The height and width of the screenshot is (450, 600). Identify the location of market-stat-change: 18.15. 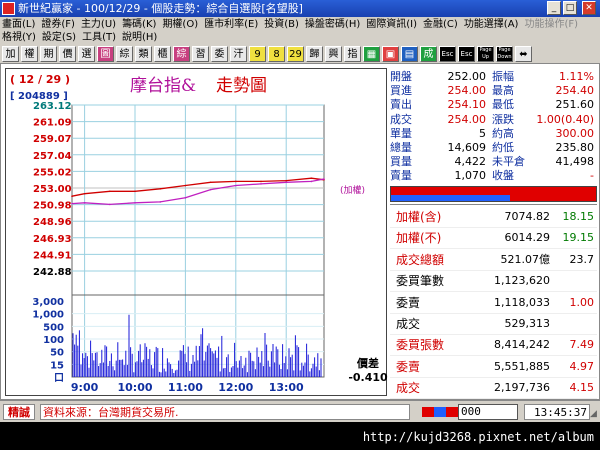
(578, 216).